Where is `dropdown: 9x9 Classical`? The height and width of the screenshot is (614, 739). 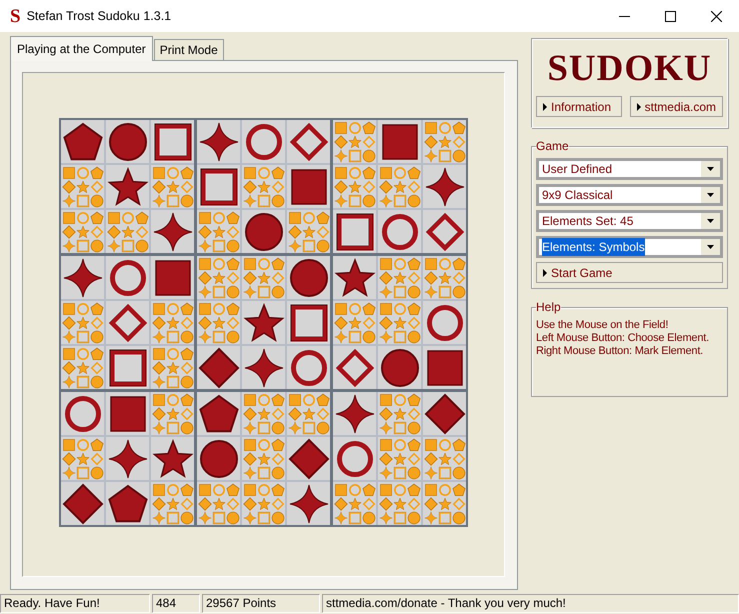 dropdown: 9x9 Classical is located at coordinates (629, 195).